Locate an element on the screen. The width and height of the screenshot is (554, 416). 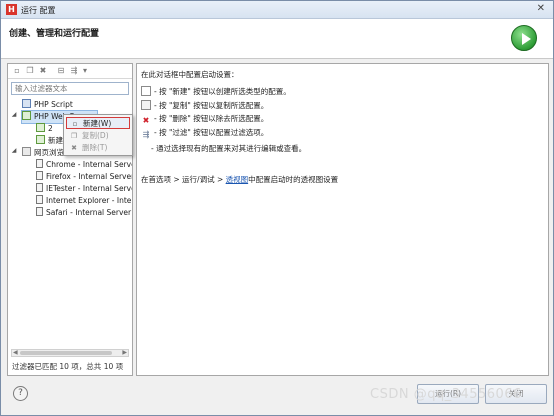
tree-item-label: 新建 is located at coordinates (55, 140).